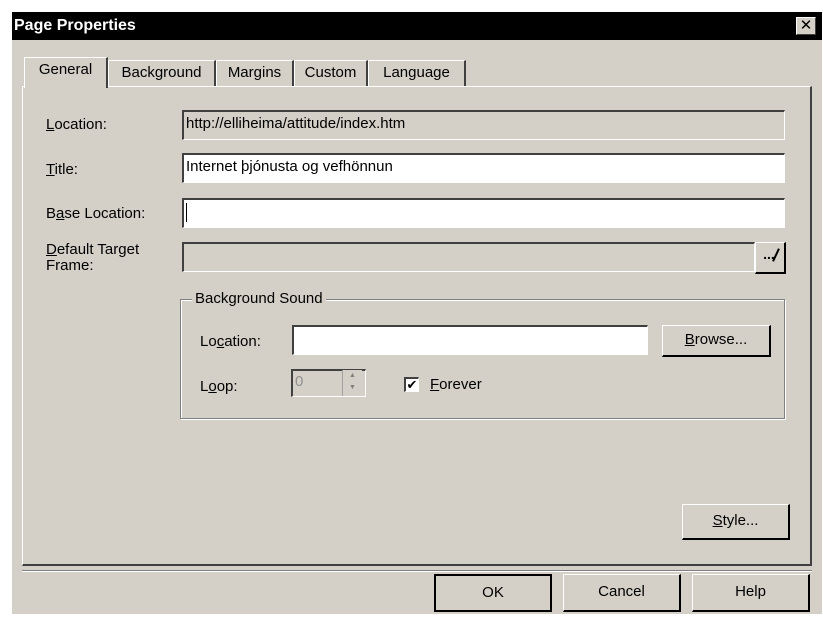 This screenshot has width=823, height=619. I want to click on tab-label: Background, so click(161, 72).